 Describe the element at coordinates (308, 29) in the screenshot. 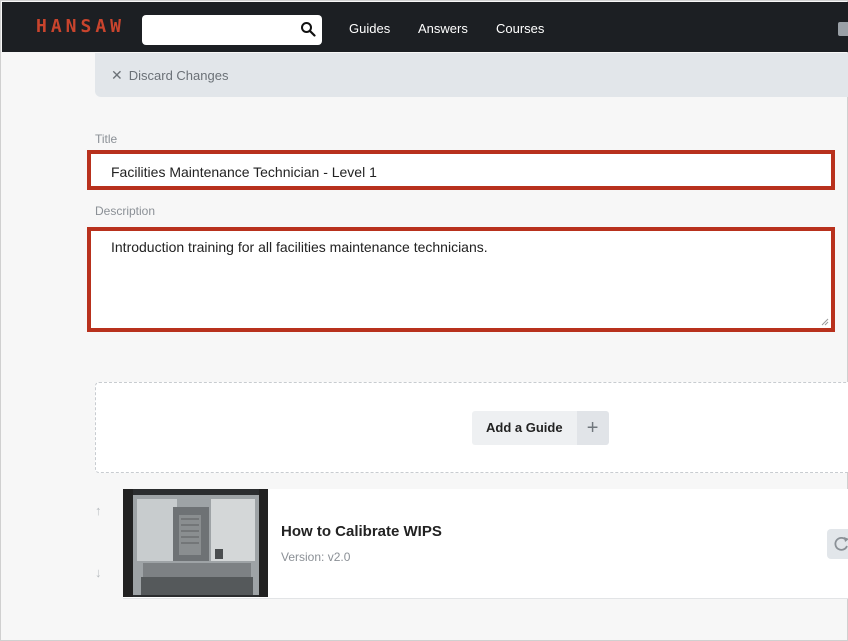

I see `search-icon` at that location.